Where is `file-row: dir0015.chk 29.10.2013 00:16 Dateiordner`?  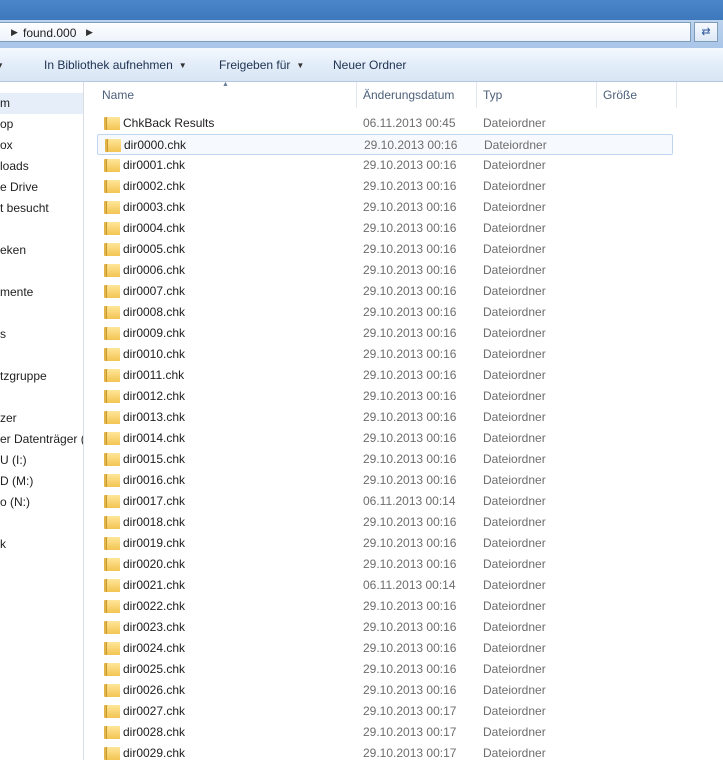 file-row: dir0015.chk 29.10.2013 00:16 Dateiordner is located at coordinates (385, 459).